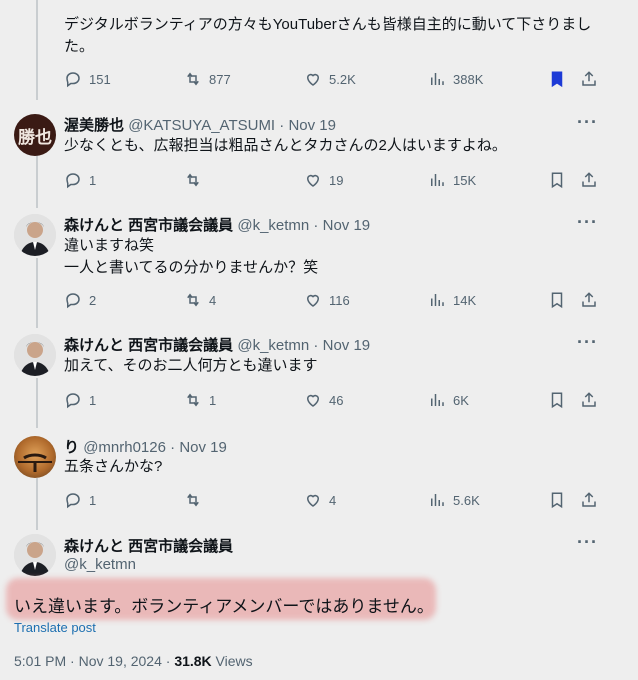  I want to click on reply-button: 2, so click(80, 300).